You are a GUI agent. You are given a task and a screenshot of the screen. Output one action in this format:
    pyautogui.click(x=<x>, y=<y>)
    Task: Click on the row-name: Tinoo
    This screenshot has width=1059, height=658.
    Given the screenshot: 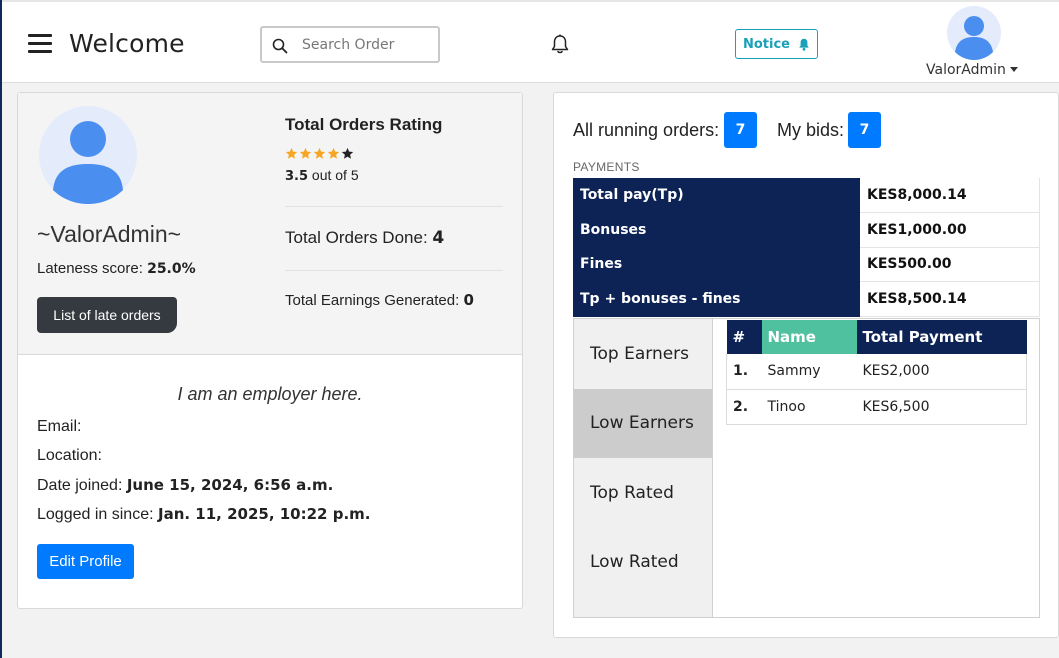 What is the action you would take?
    pyautogui.click(x=809, y=407)
    